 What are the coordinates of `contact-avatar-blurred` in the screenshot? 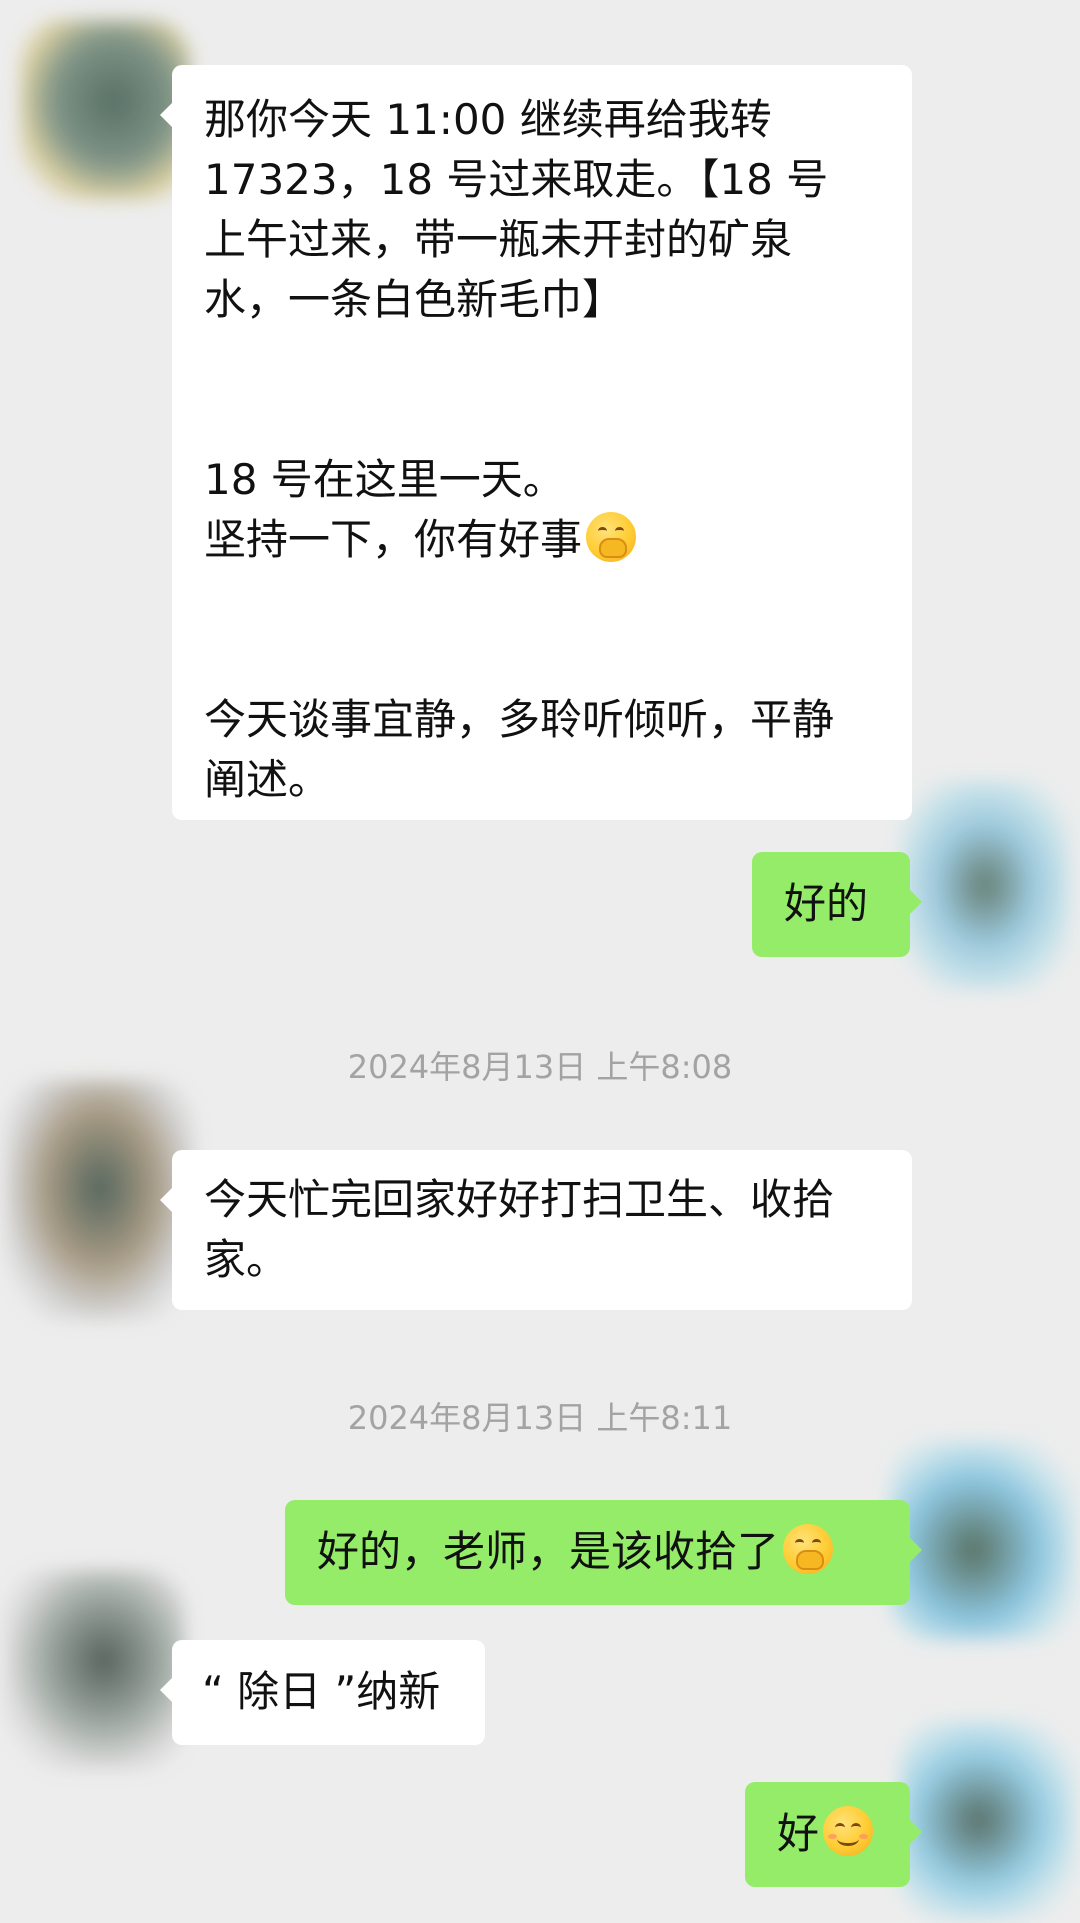 It's located at (95, 1670).